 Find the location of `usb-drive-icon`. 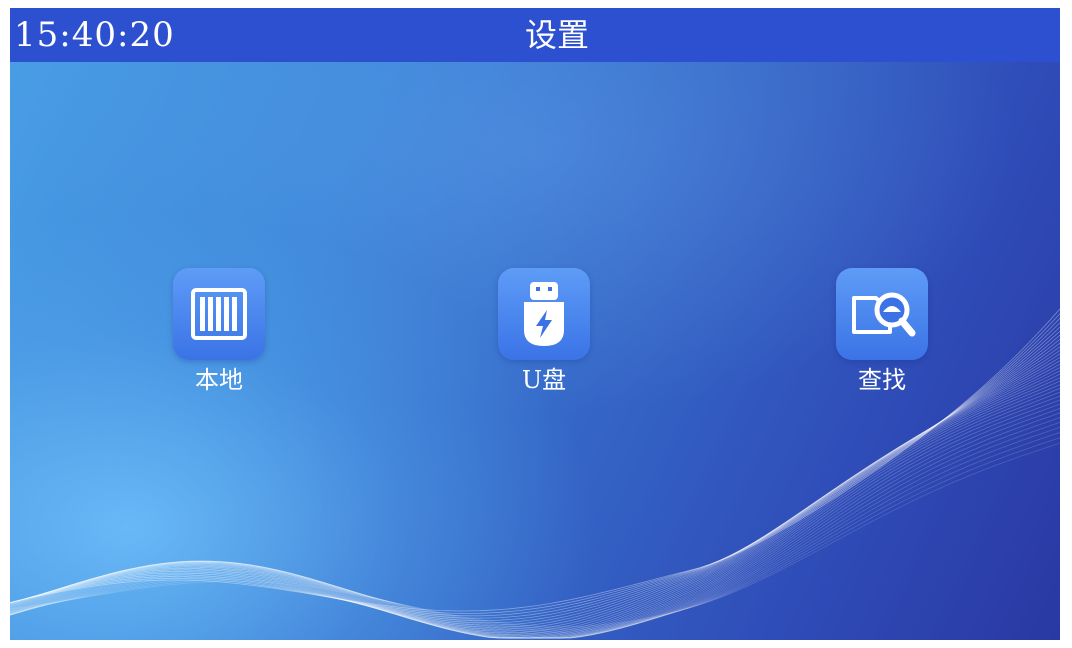

usb-drive-icon is located at coordinates (544, 314).